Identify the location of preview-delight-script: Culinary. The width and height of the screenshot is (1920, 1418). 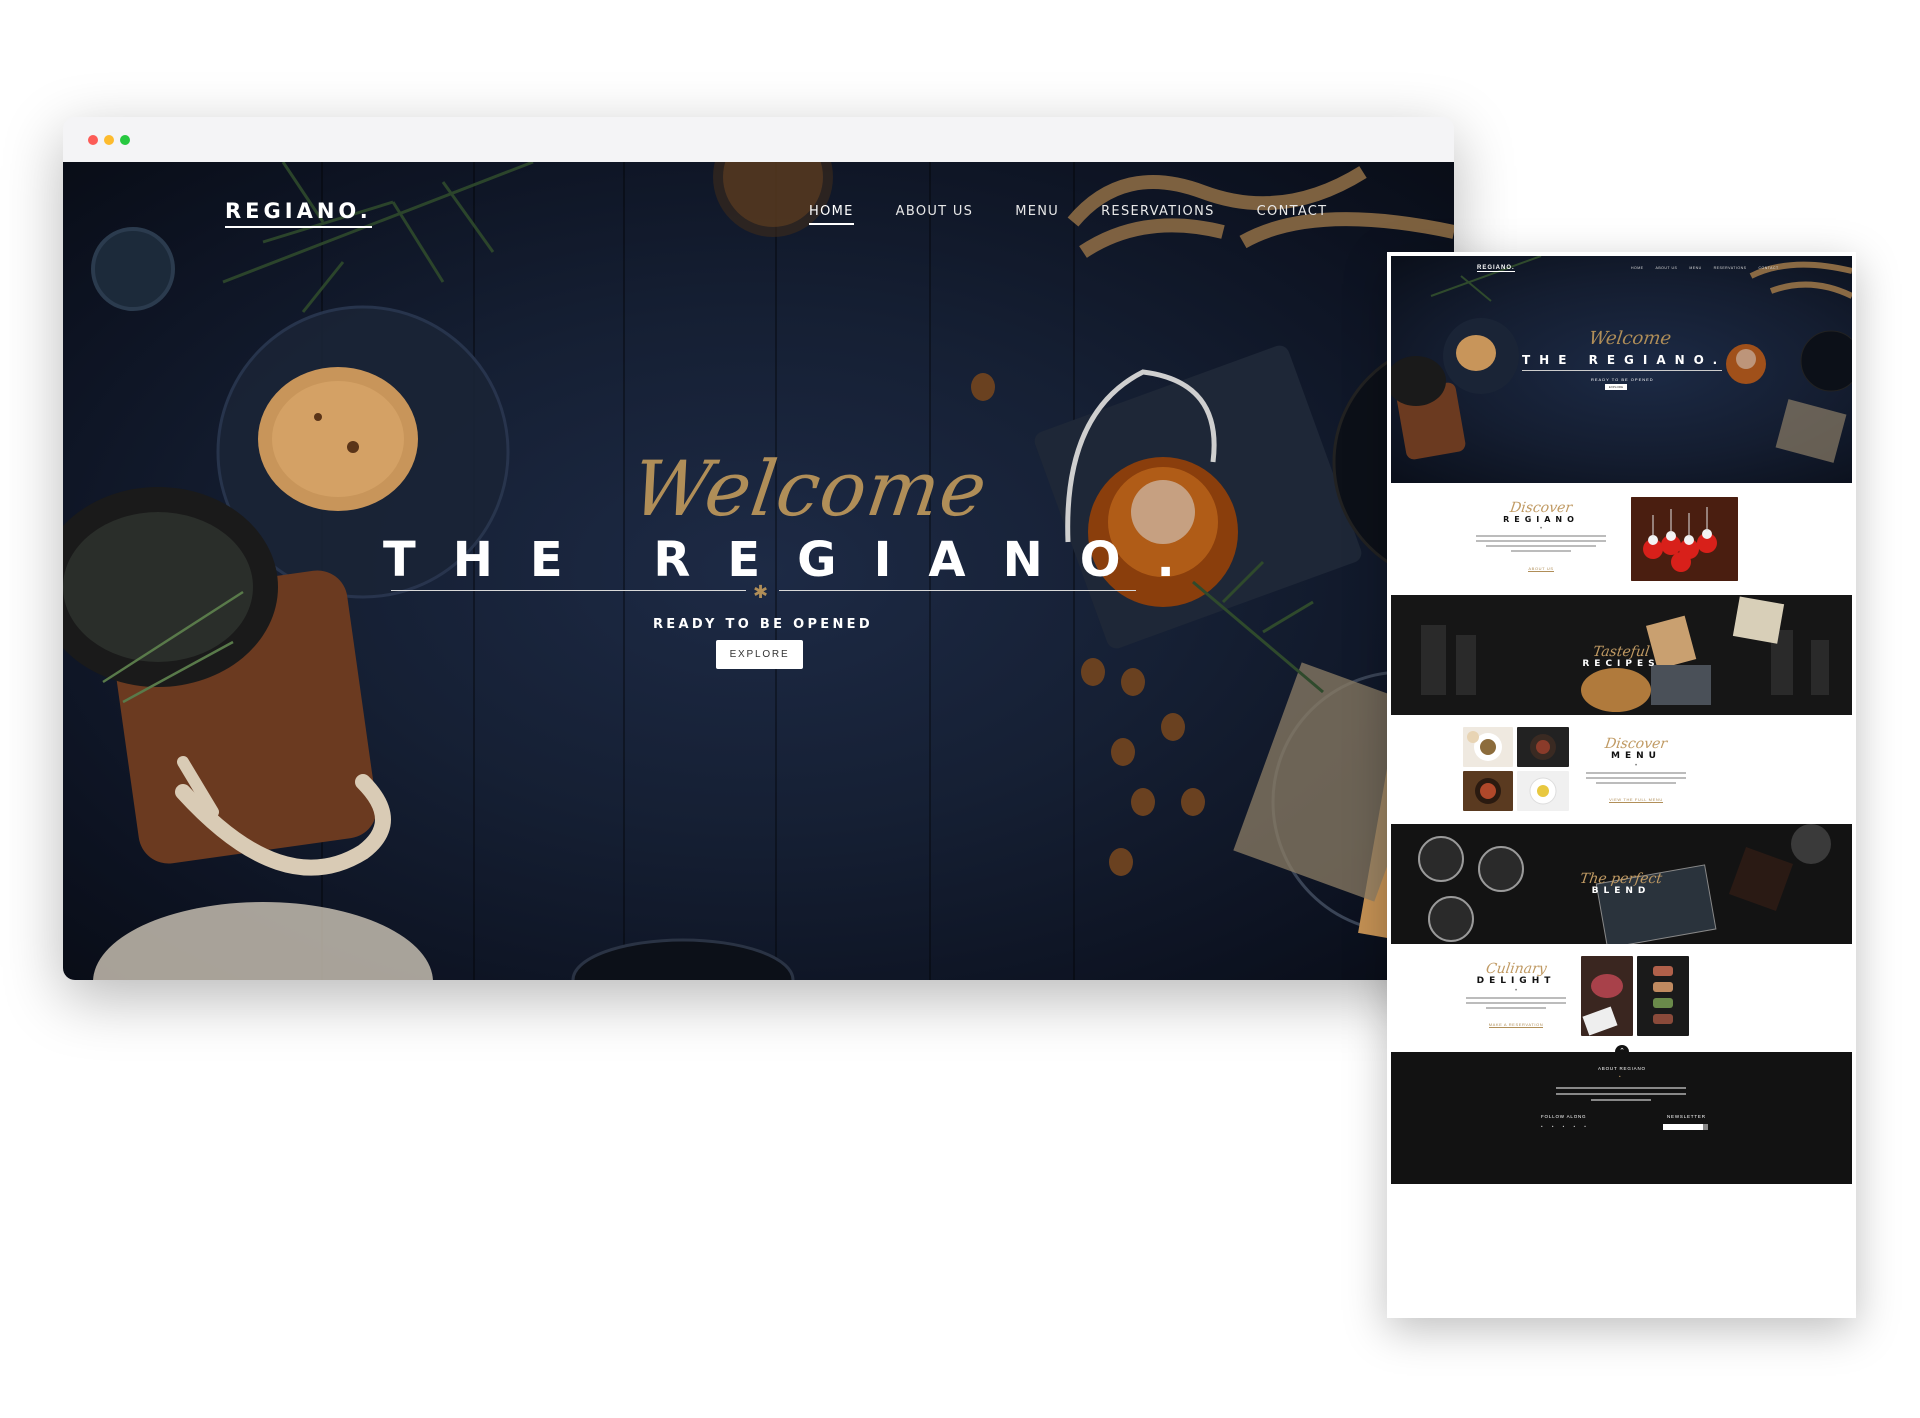
(1516, 969).